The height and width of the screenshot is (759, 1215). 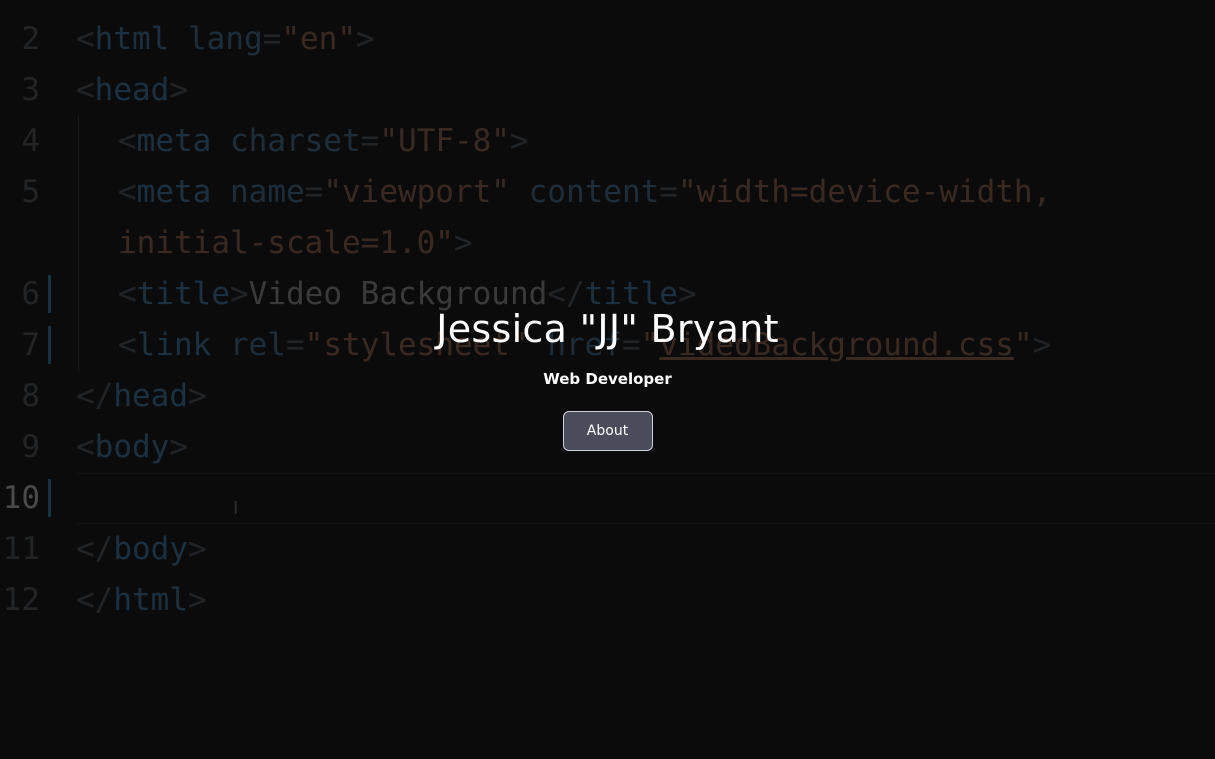 I want to click on about-button: About, so click(x=607, y=431).